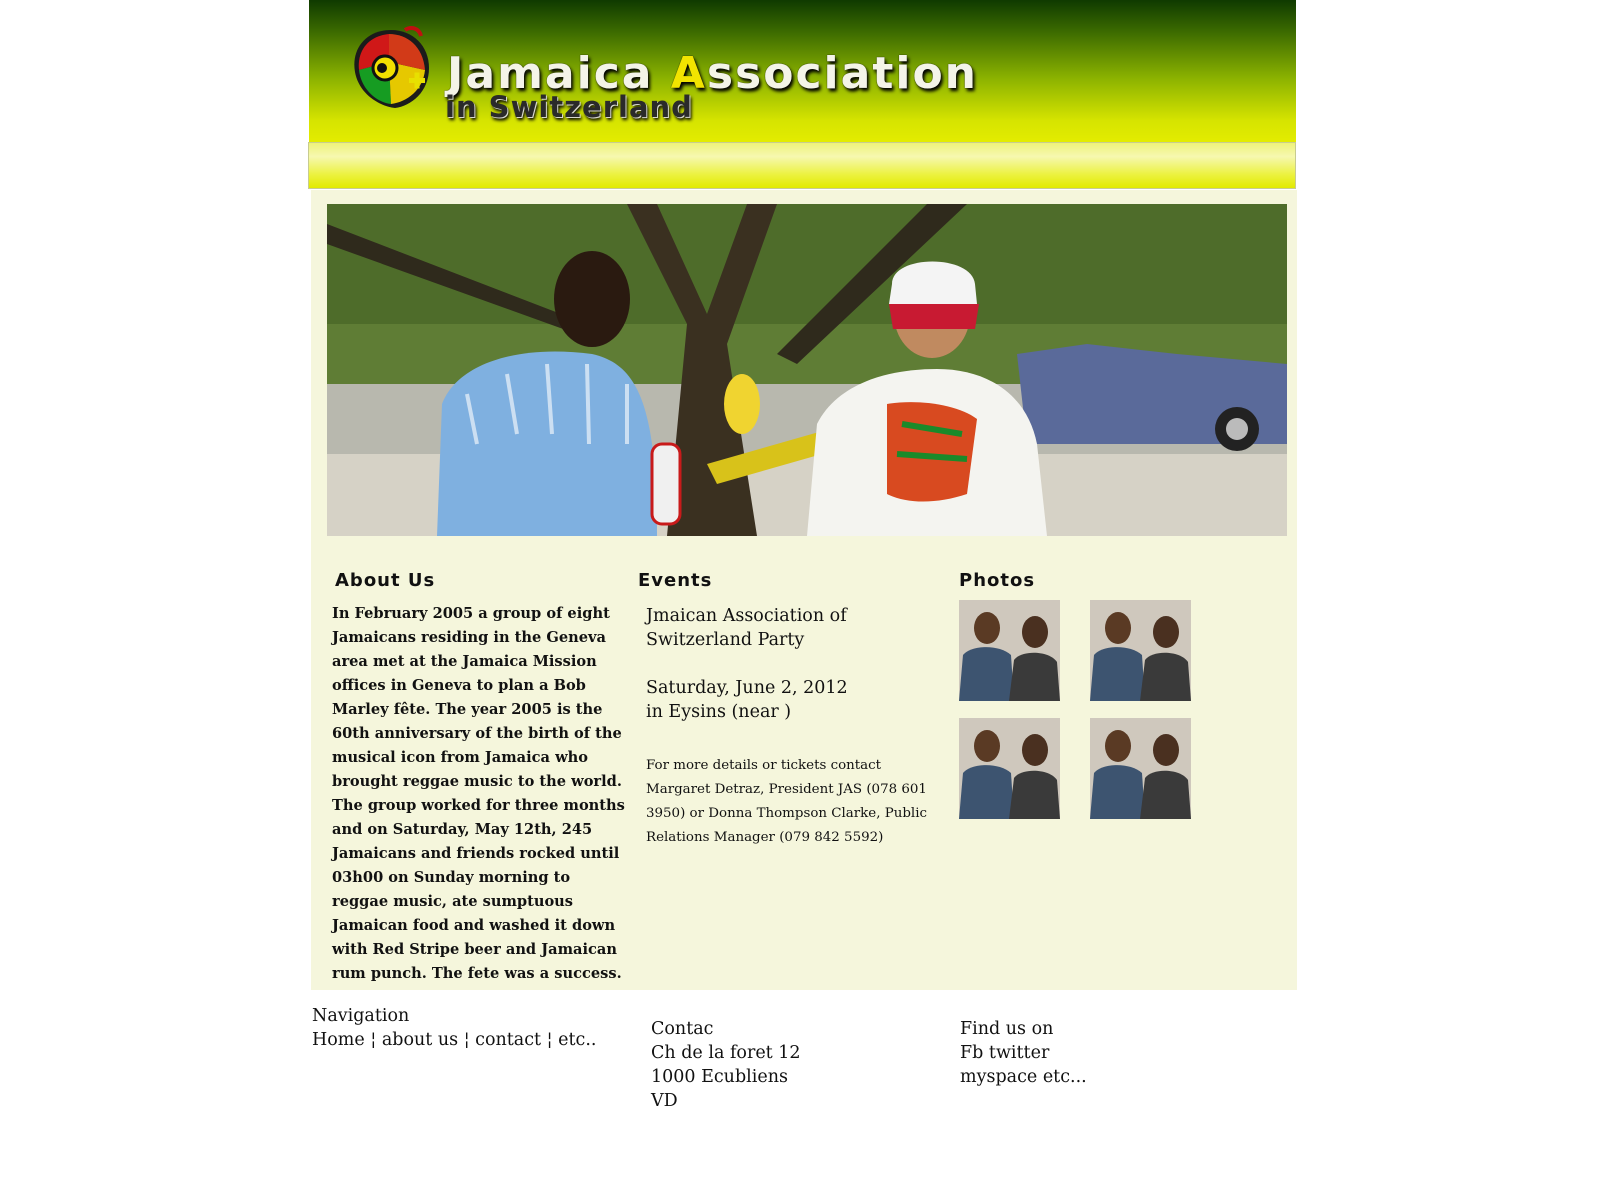 The height and width of the screenshot is (1200, 1600). I want to click on footer-contact-line: Contac, so click(682, 1029).